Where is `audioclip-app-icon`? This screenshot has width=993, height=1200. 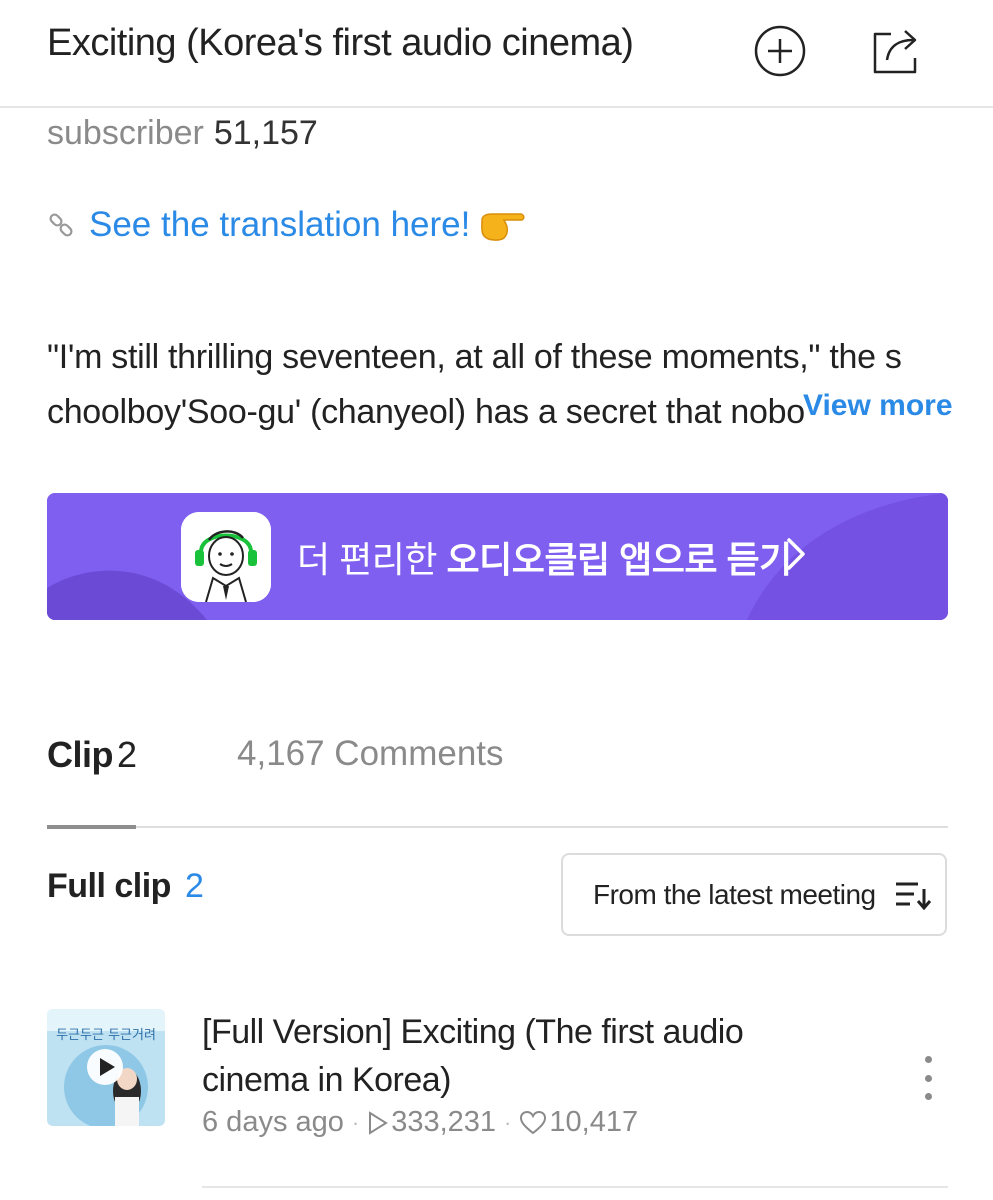
audioclip-app-icon is located at coordinates (226, 557).